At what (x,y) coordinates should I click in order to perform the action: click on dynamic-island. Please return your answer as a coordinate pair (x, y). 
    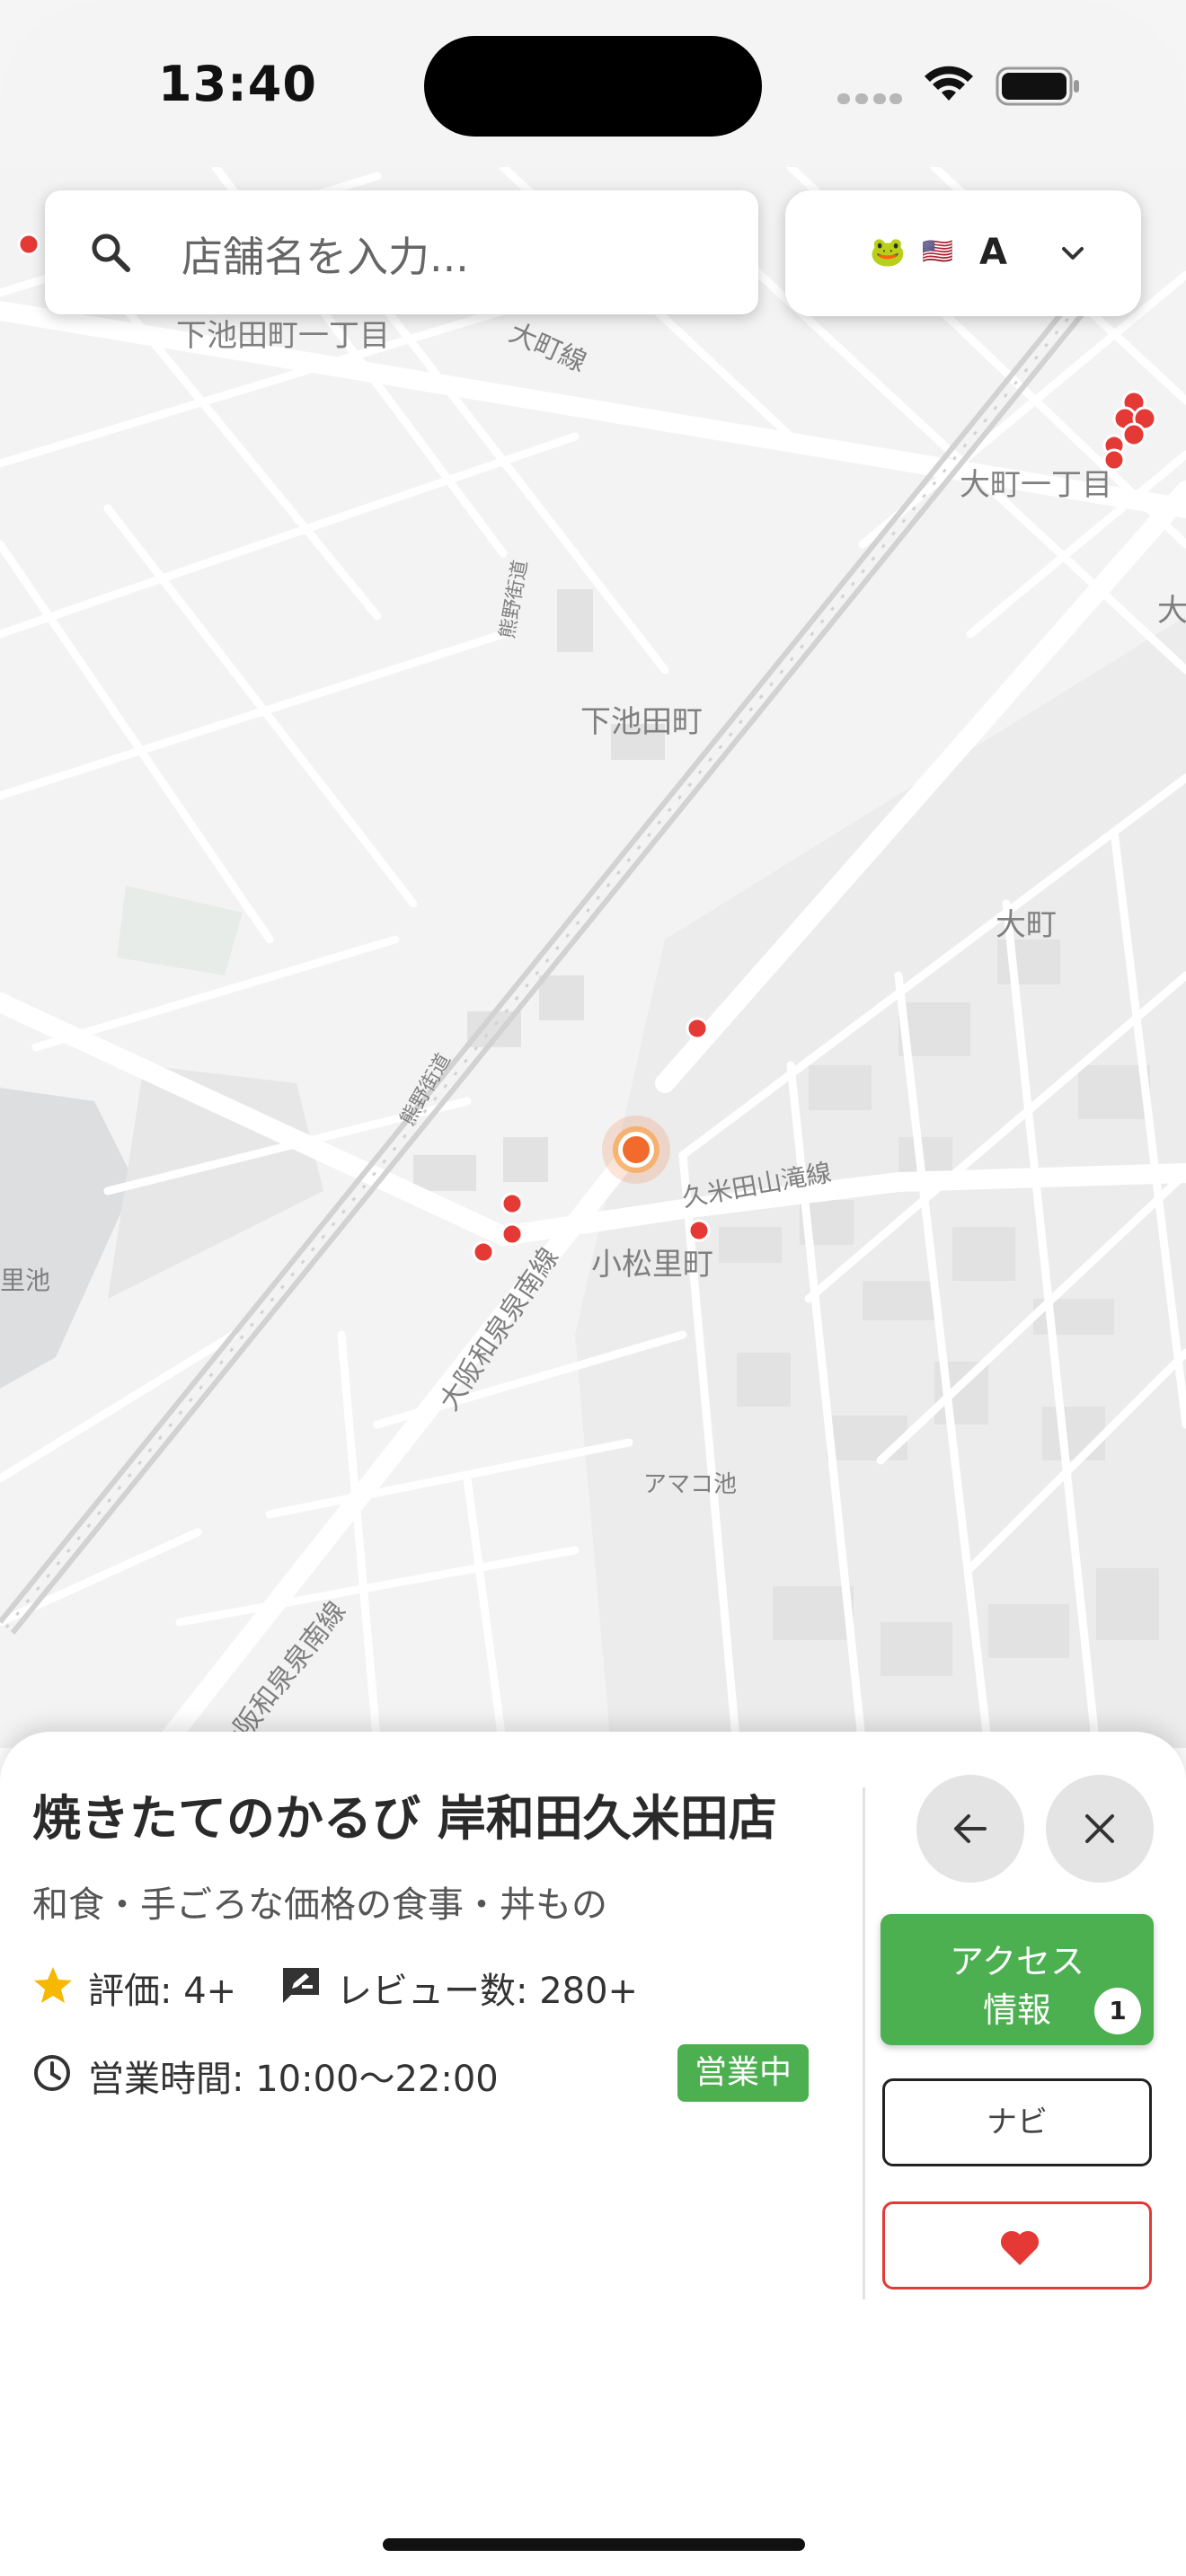
    Looking at the image, I should click on (593, 86).